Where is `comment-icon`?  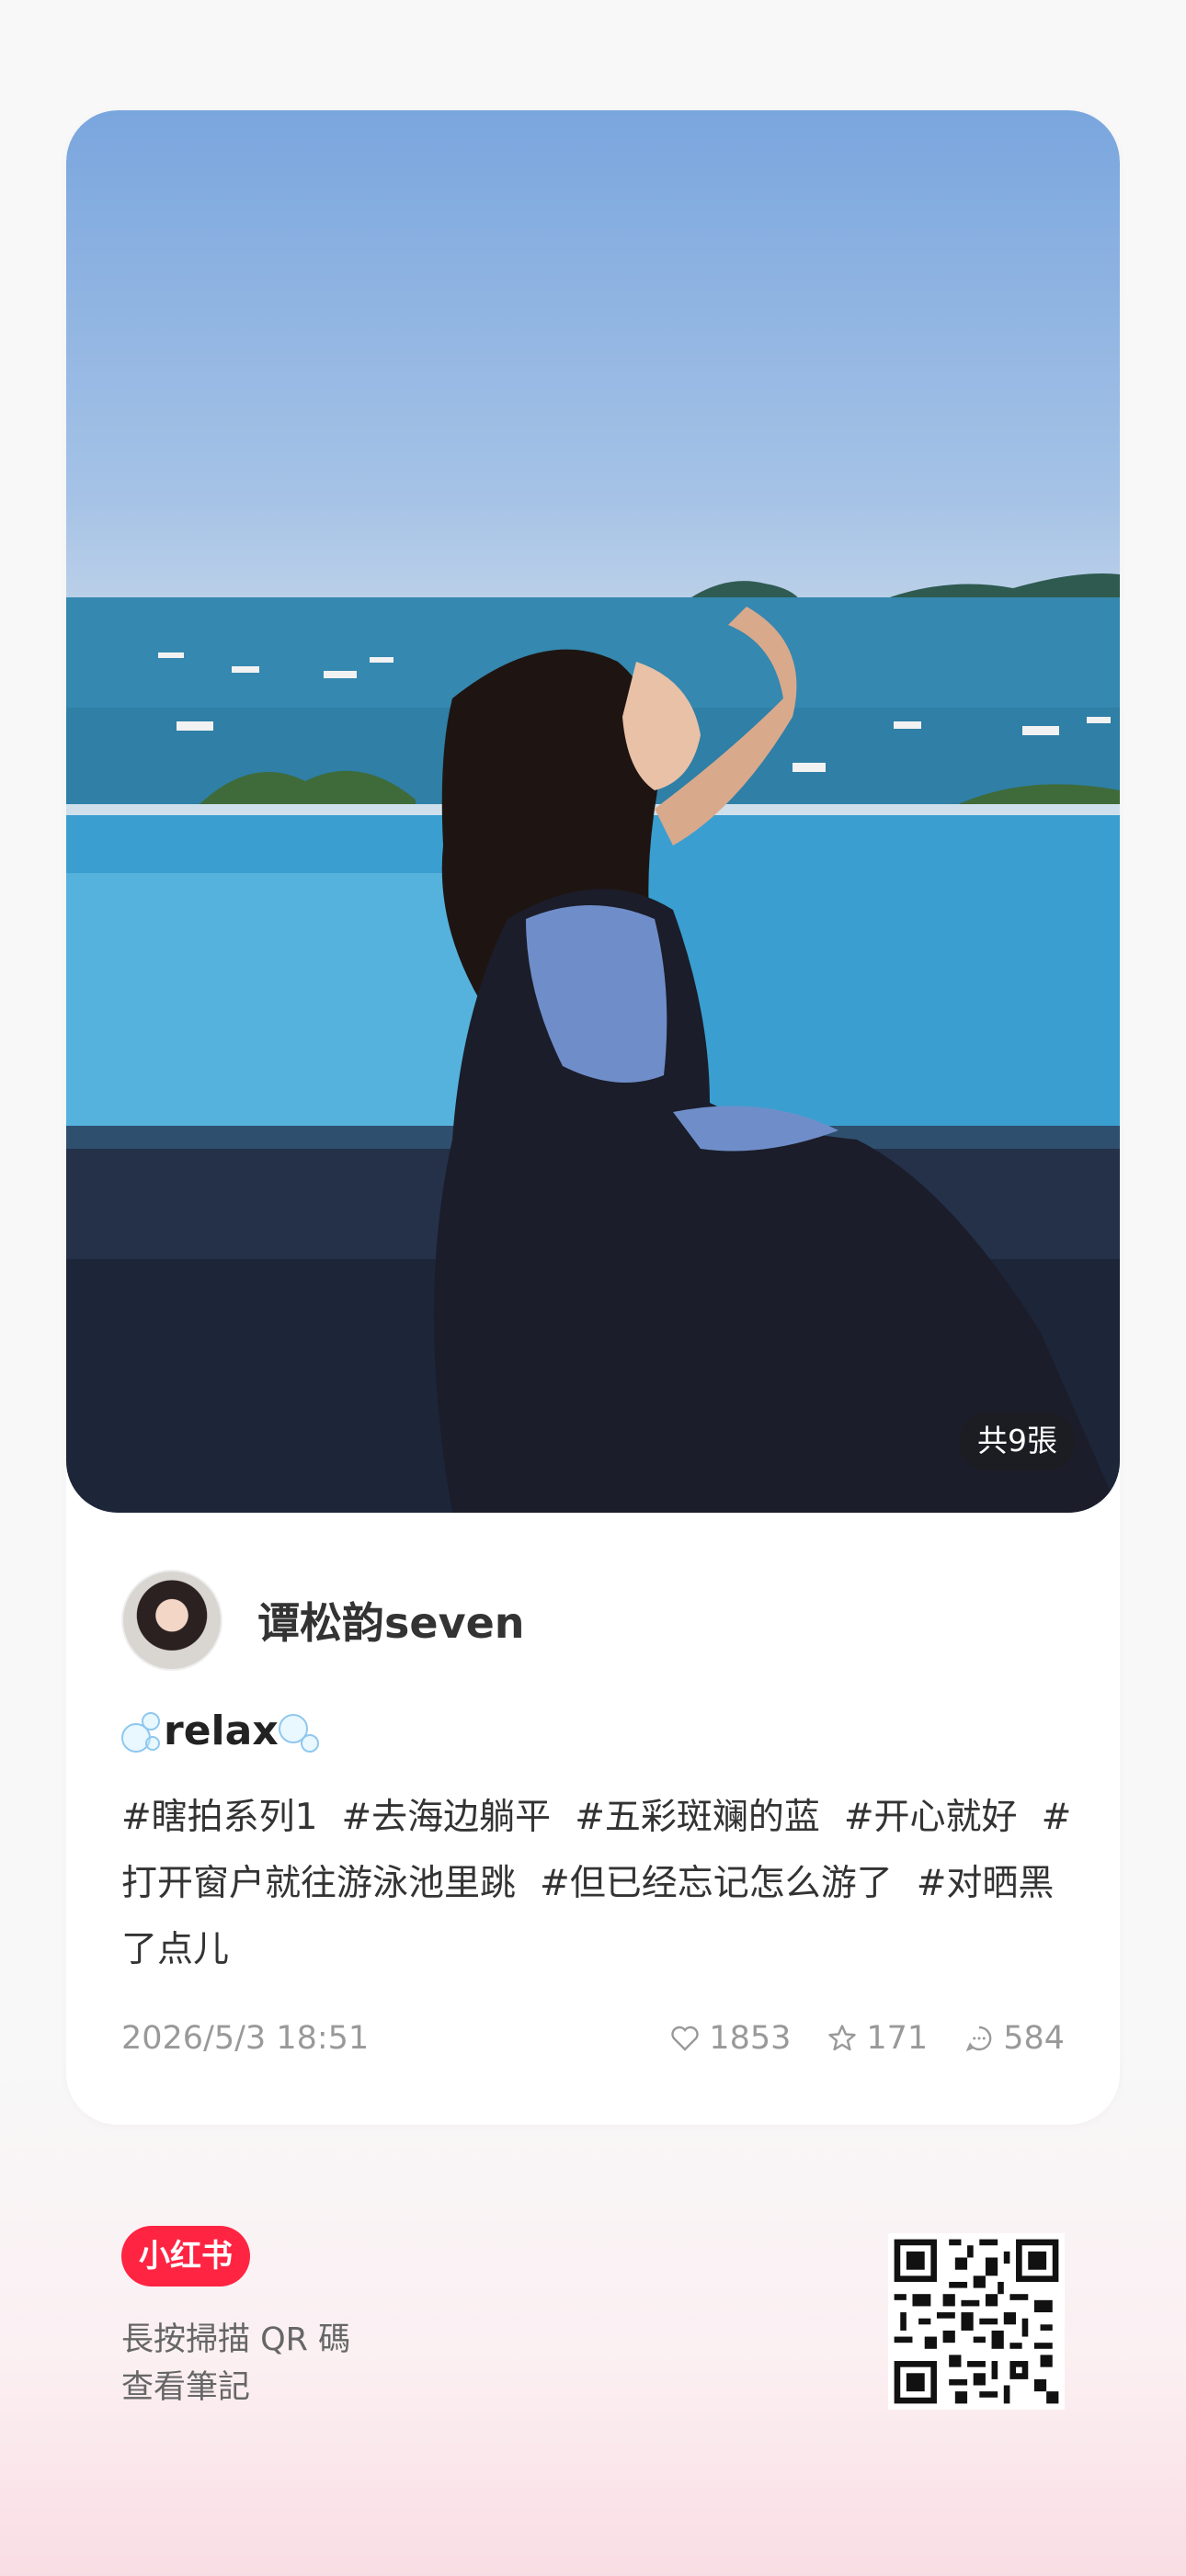
comment-icon is located at coordinates (978, 2039).